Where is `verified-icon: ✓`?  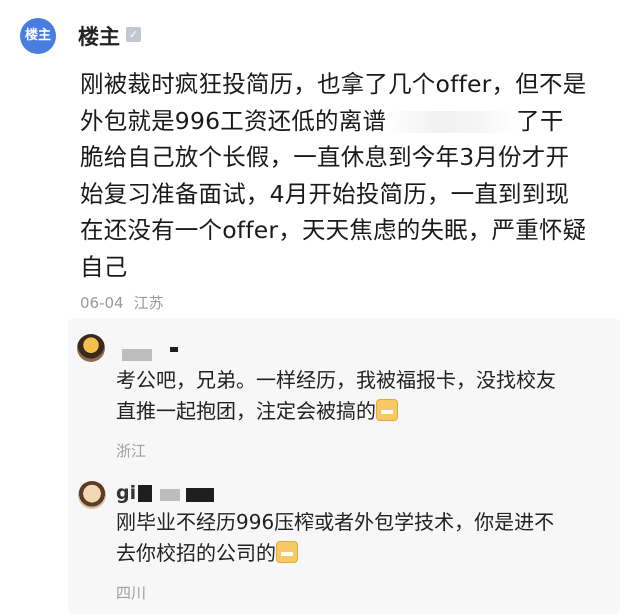 verified-icon: ✓ is located at coordinates (133, 34).